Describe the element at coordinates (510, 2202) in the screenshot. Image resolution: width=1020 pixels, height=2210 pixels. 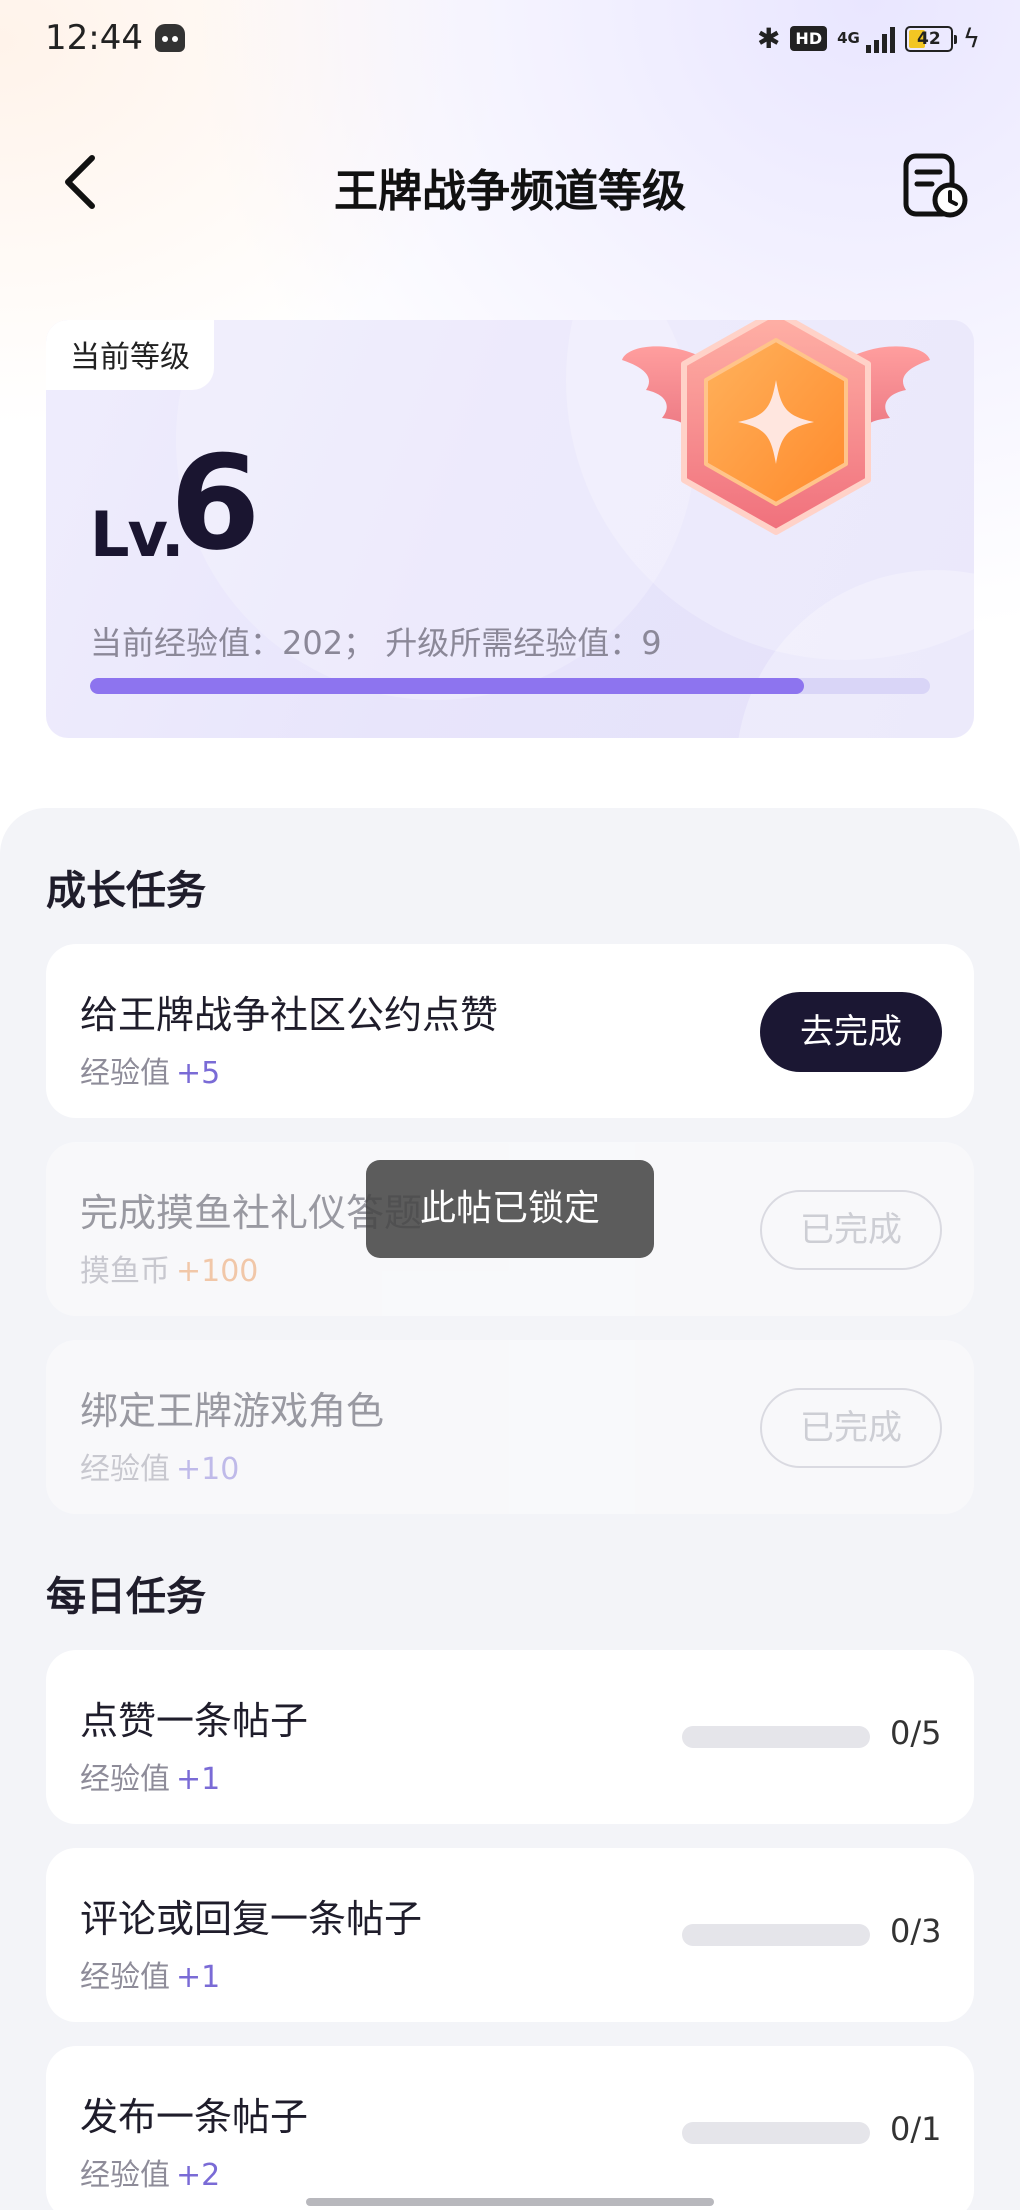
I see `home-indicator` at that location.